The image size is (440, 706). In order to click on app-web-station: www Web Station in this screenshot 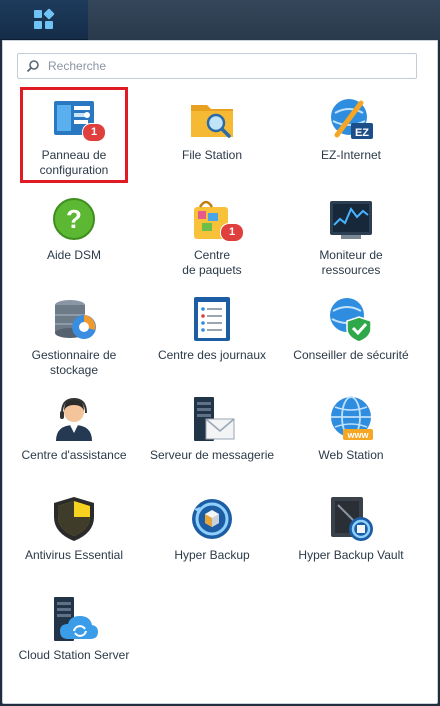, I will do `click(351, 439)`.